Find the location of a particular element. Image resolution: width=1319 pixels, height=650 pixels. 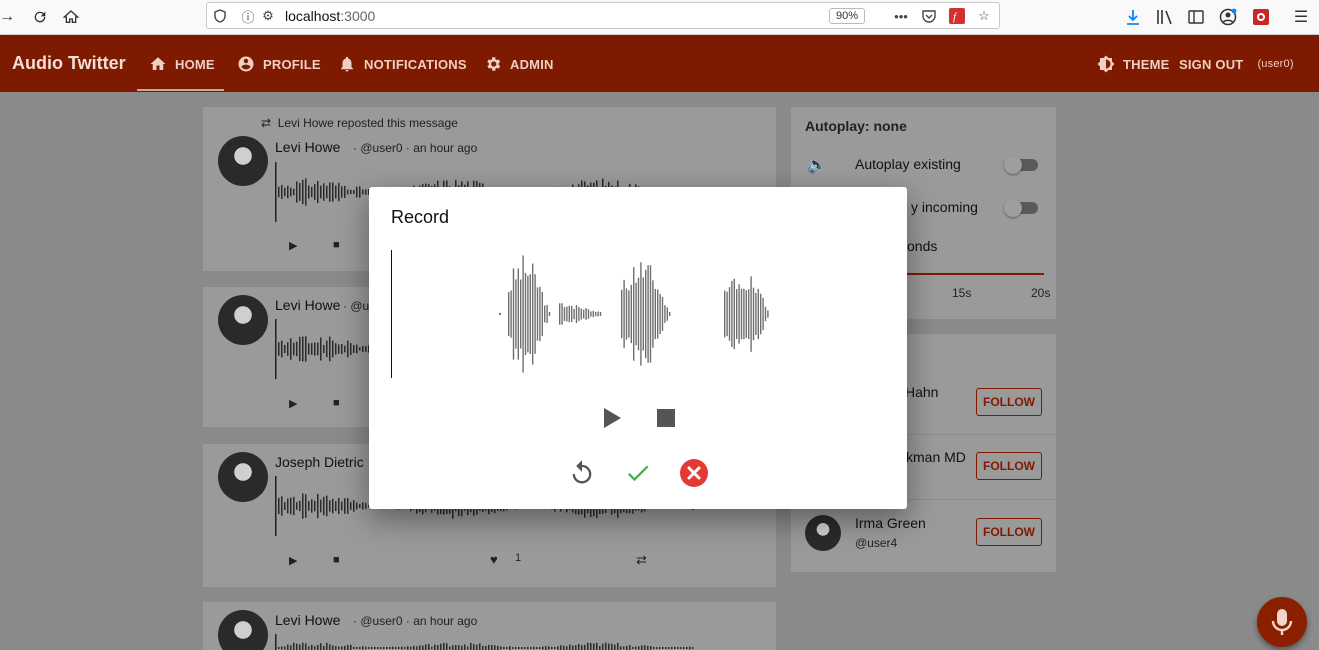

bell-icon is located at coordinates (347, 64).